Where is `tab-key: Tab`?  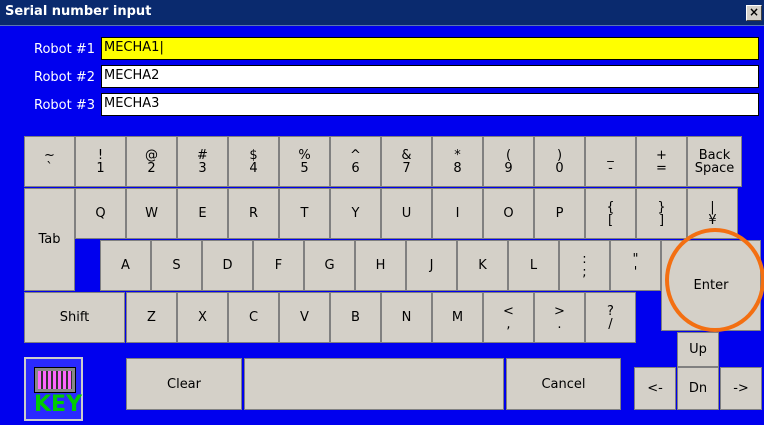 tab-key: Tab is located at coordinates (49, 239).